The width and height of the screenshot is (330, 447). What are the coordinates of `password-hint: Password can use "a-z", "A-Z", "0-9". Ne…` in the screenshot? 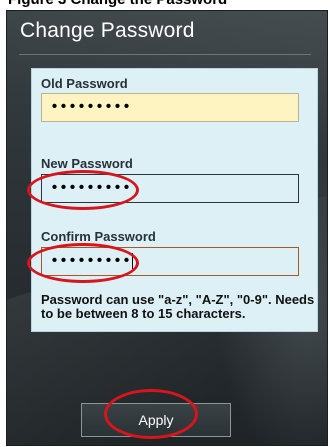 It's located at (178, 306).